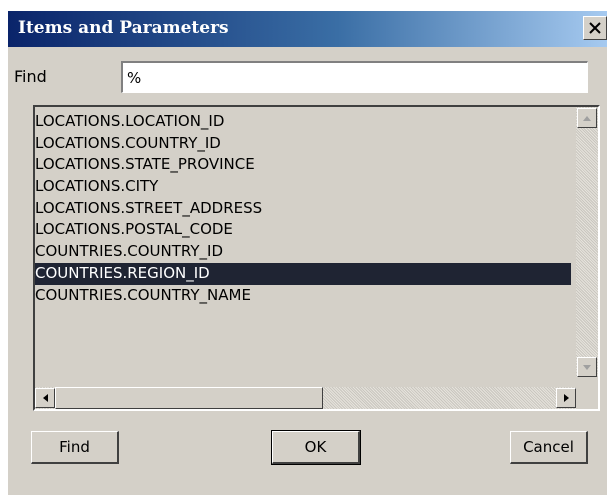 Image resolution: width=607 pixels, height=495 pixels. Describe the element at coordinates (303, 230) in the screenshot. I see `list-item: LOCATIONS.POSTAL_CODE` at that location.